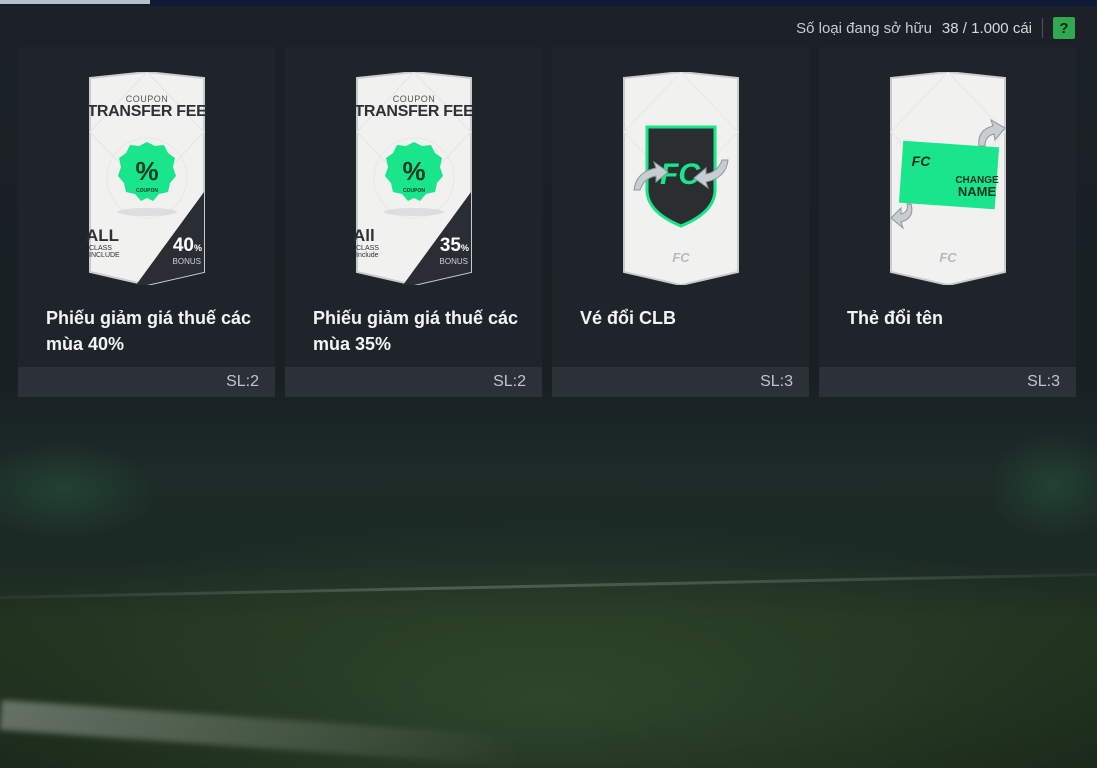 The width and height of the screenshot is (1097, 768). Describe the element at coordinates (454, 245) in the screenshot. I see `card-bonus-percent: 35%` at that location.